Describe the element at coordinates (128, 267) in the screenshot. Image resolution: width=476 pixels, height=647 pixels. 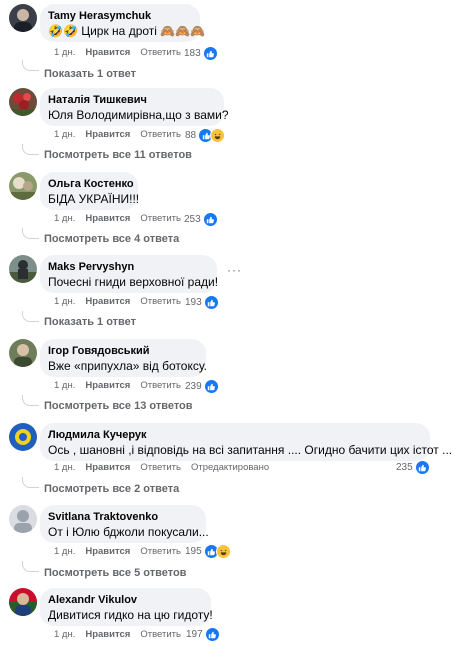
I see `comment-author: Maks Pervyshyn` at that location.